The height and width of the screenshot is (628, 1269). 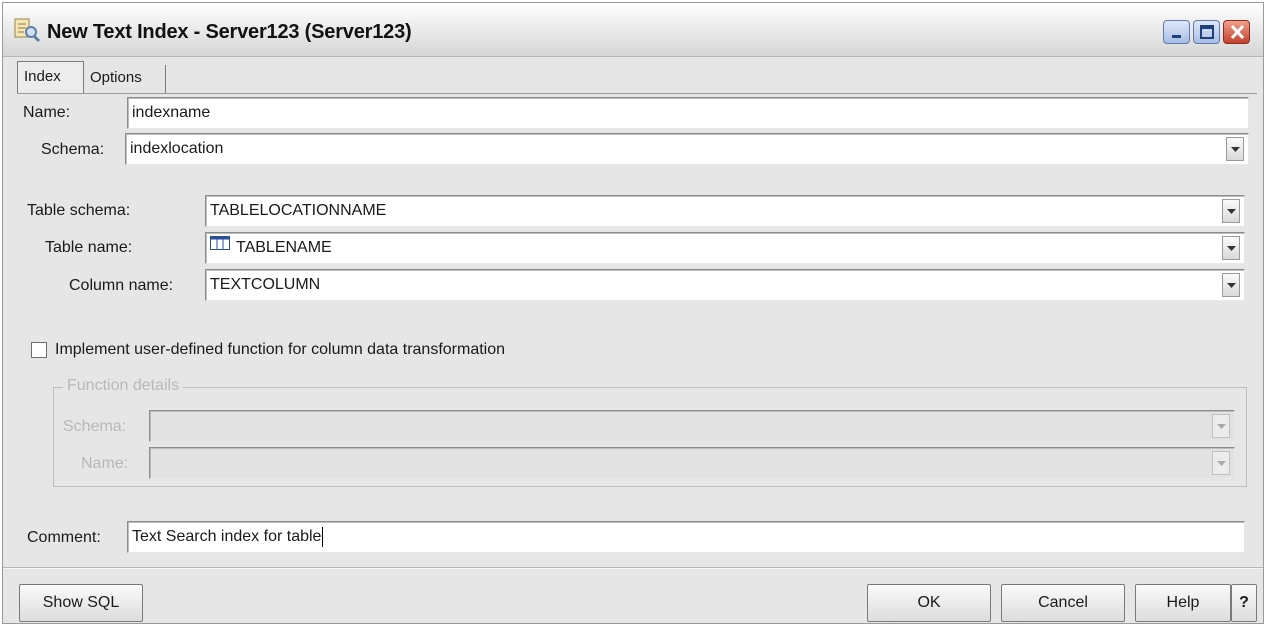 I want to click on close-button, so click(x=1236, y=32).